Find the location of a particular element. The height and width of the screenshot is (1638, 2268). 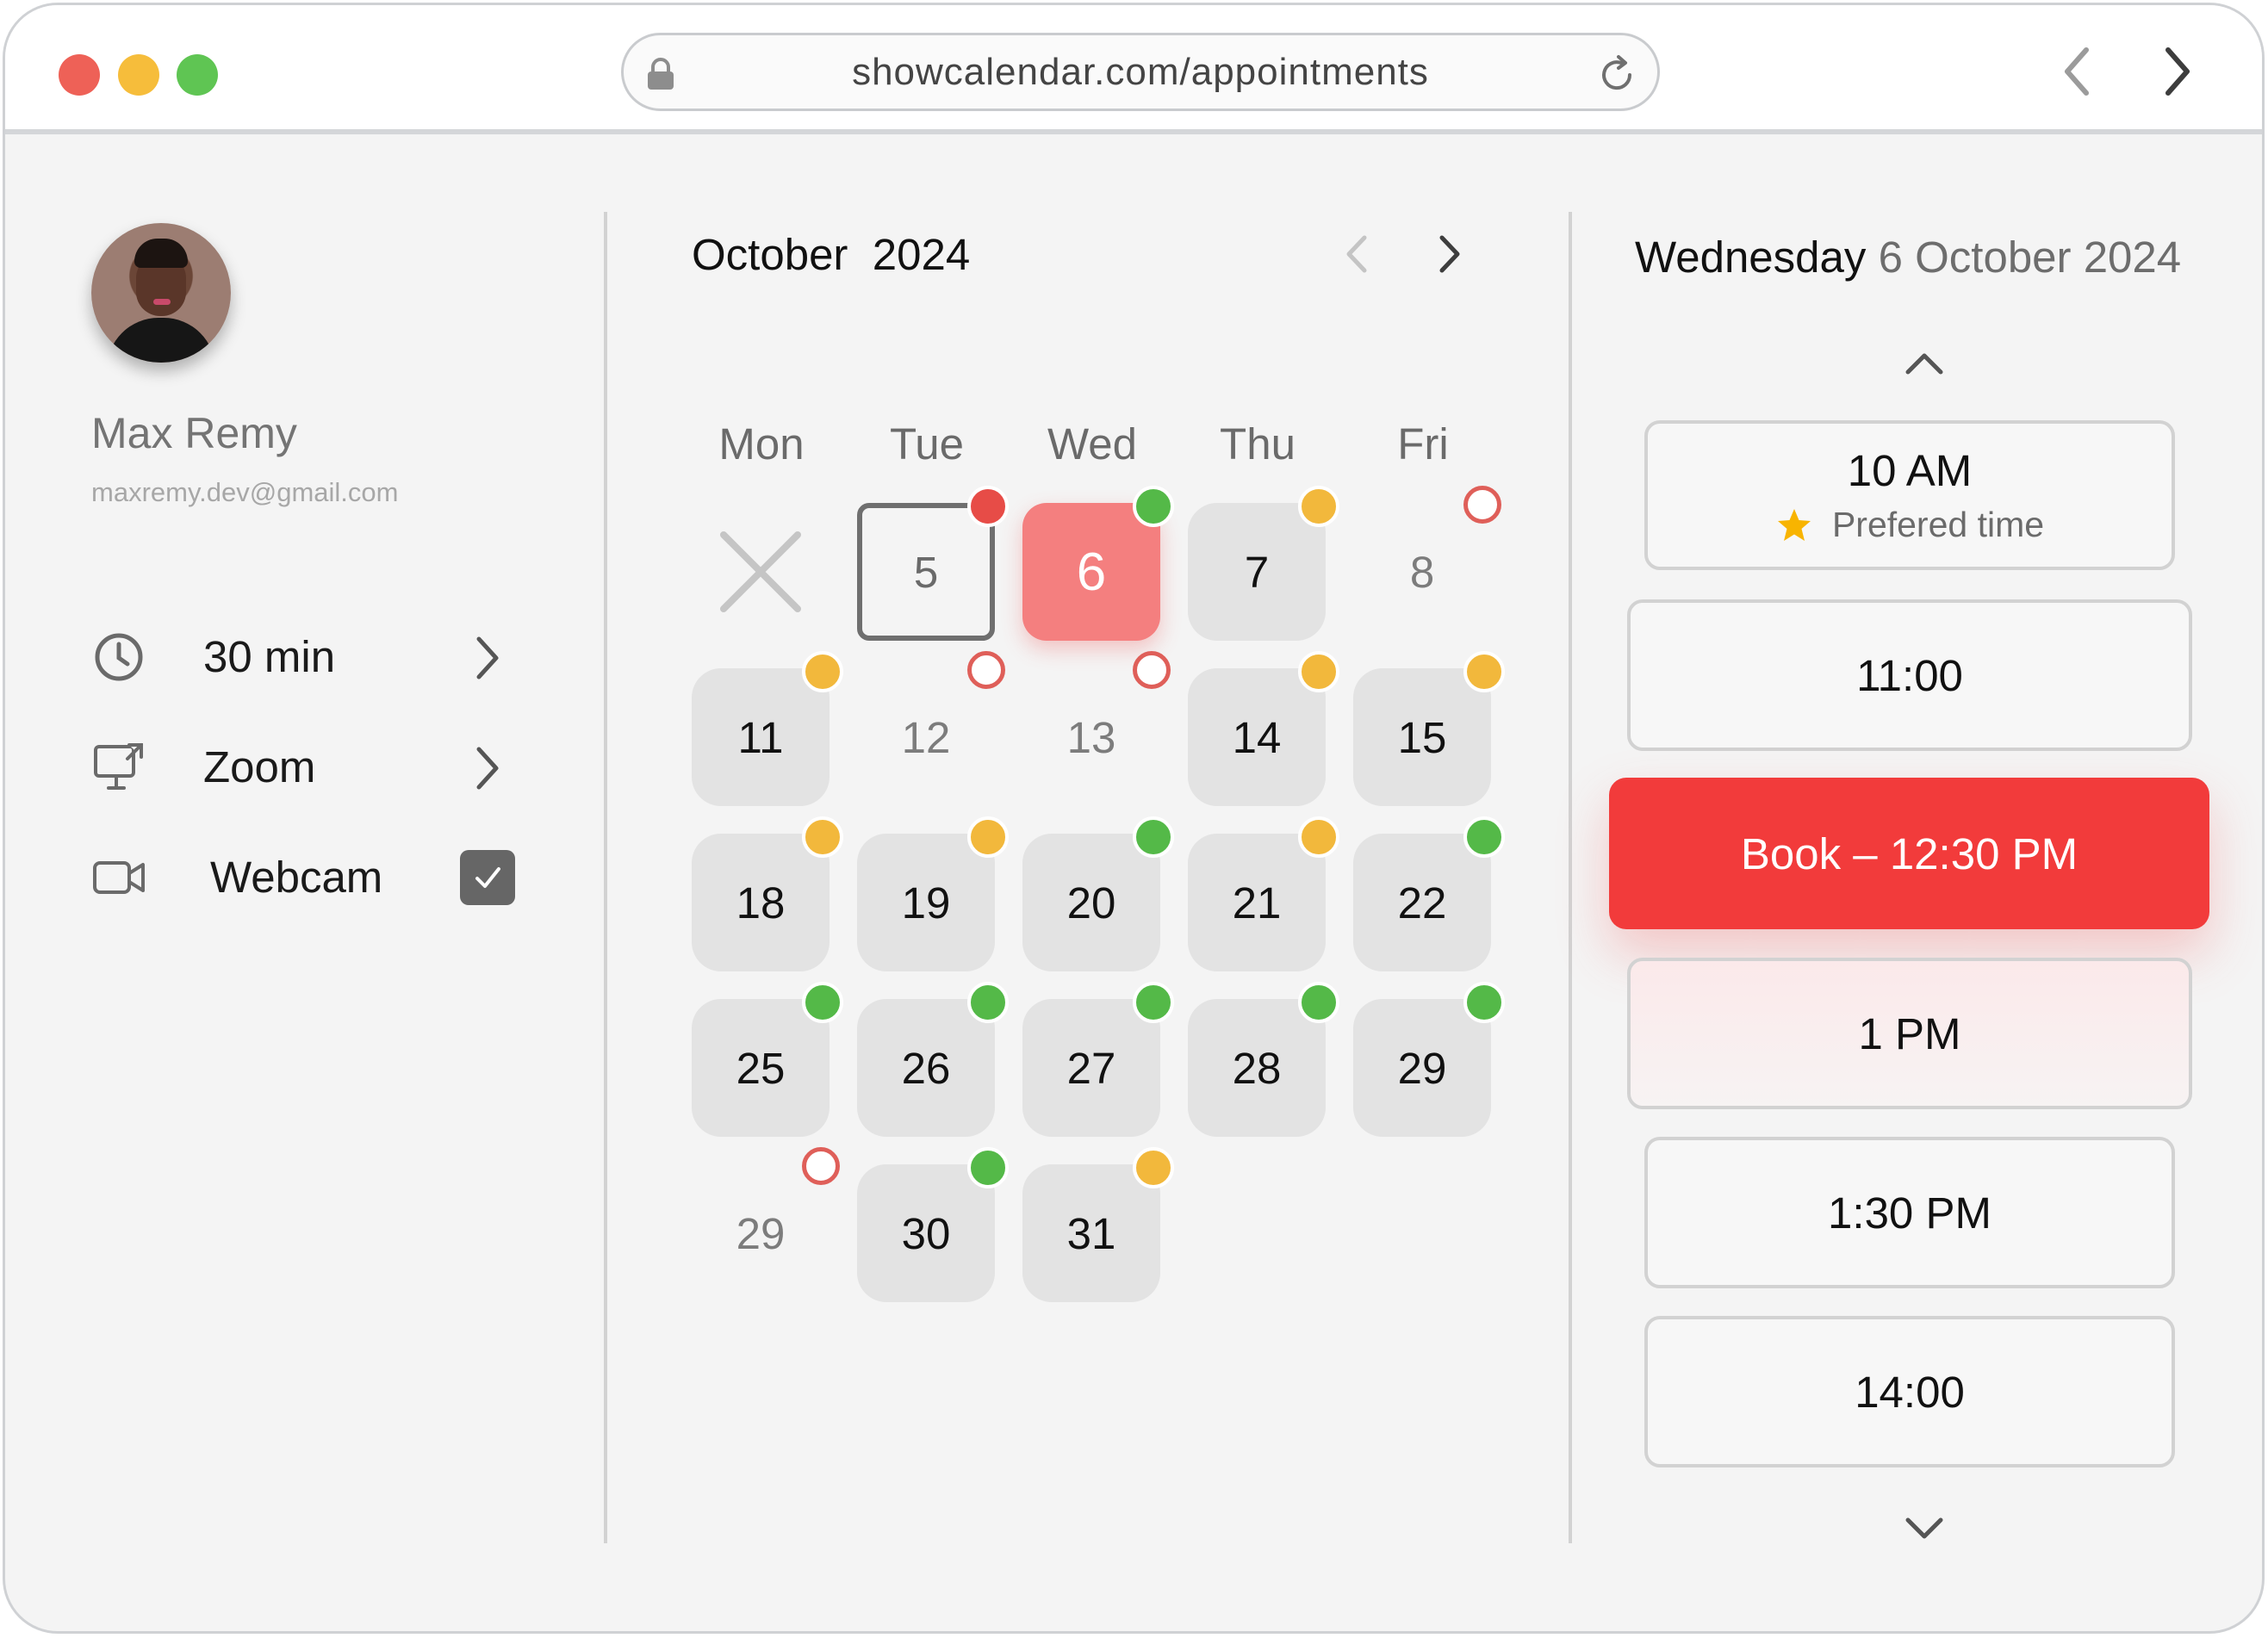

time-slot-label: 1:30 PM is located at coordinates (1909, 1213).